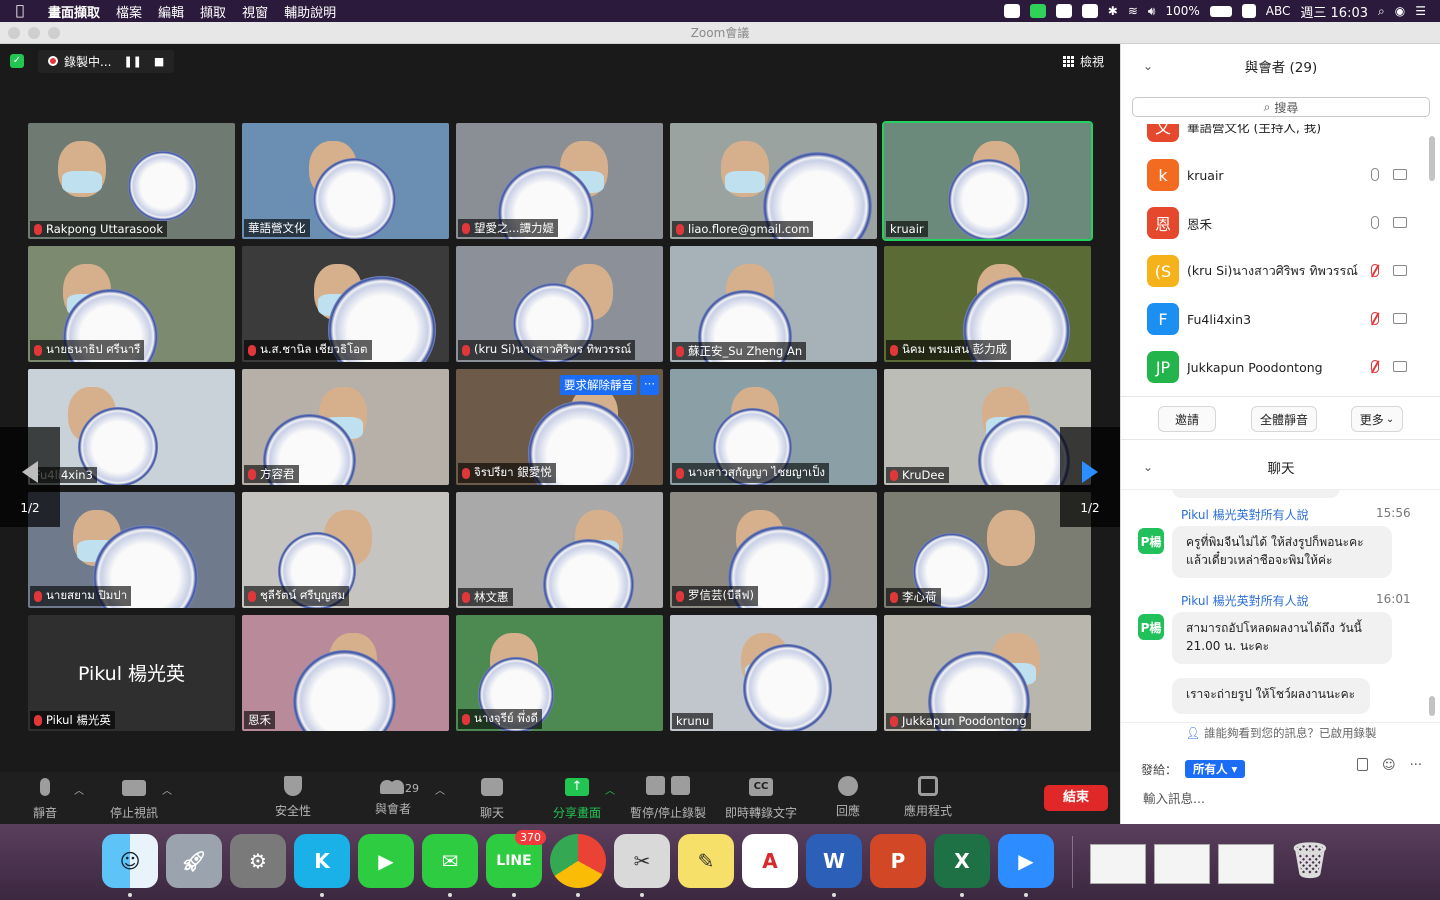 The width and height of the screenshot is (1440, 900). I want to click on wechat-tray-icon, so click(1063, 11).